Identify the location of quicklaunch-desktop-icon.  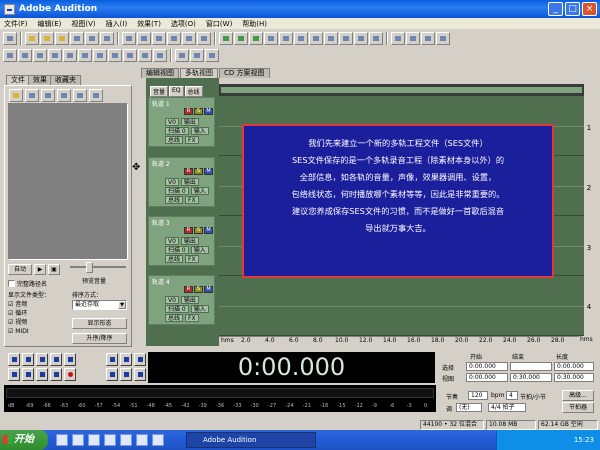
(78, 440).